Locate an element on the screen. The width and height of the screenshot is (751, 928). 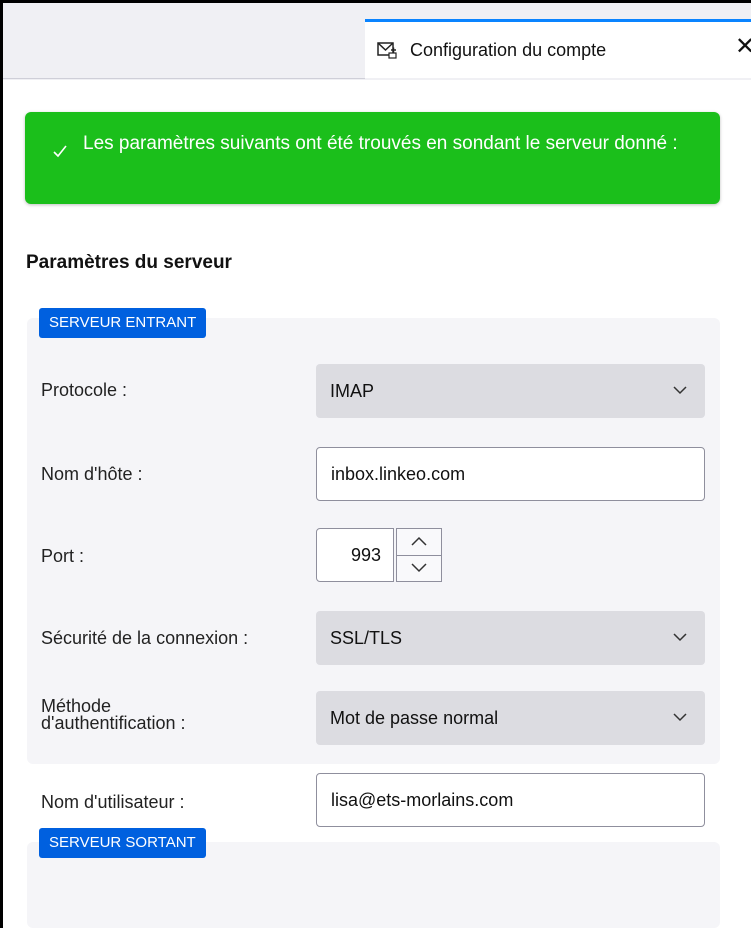
chevron-up-icon is located at coordinates (419, 541).